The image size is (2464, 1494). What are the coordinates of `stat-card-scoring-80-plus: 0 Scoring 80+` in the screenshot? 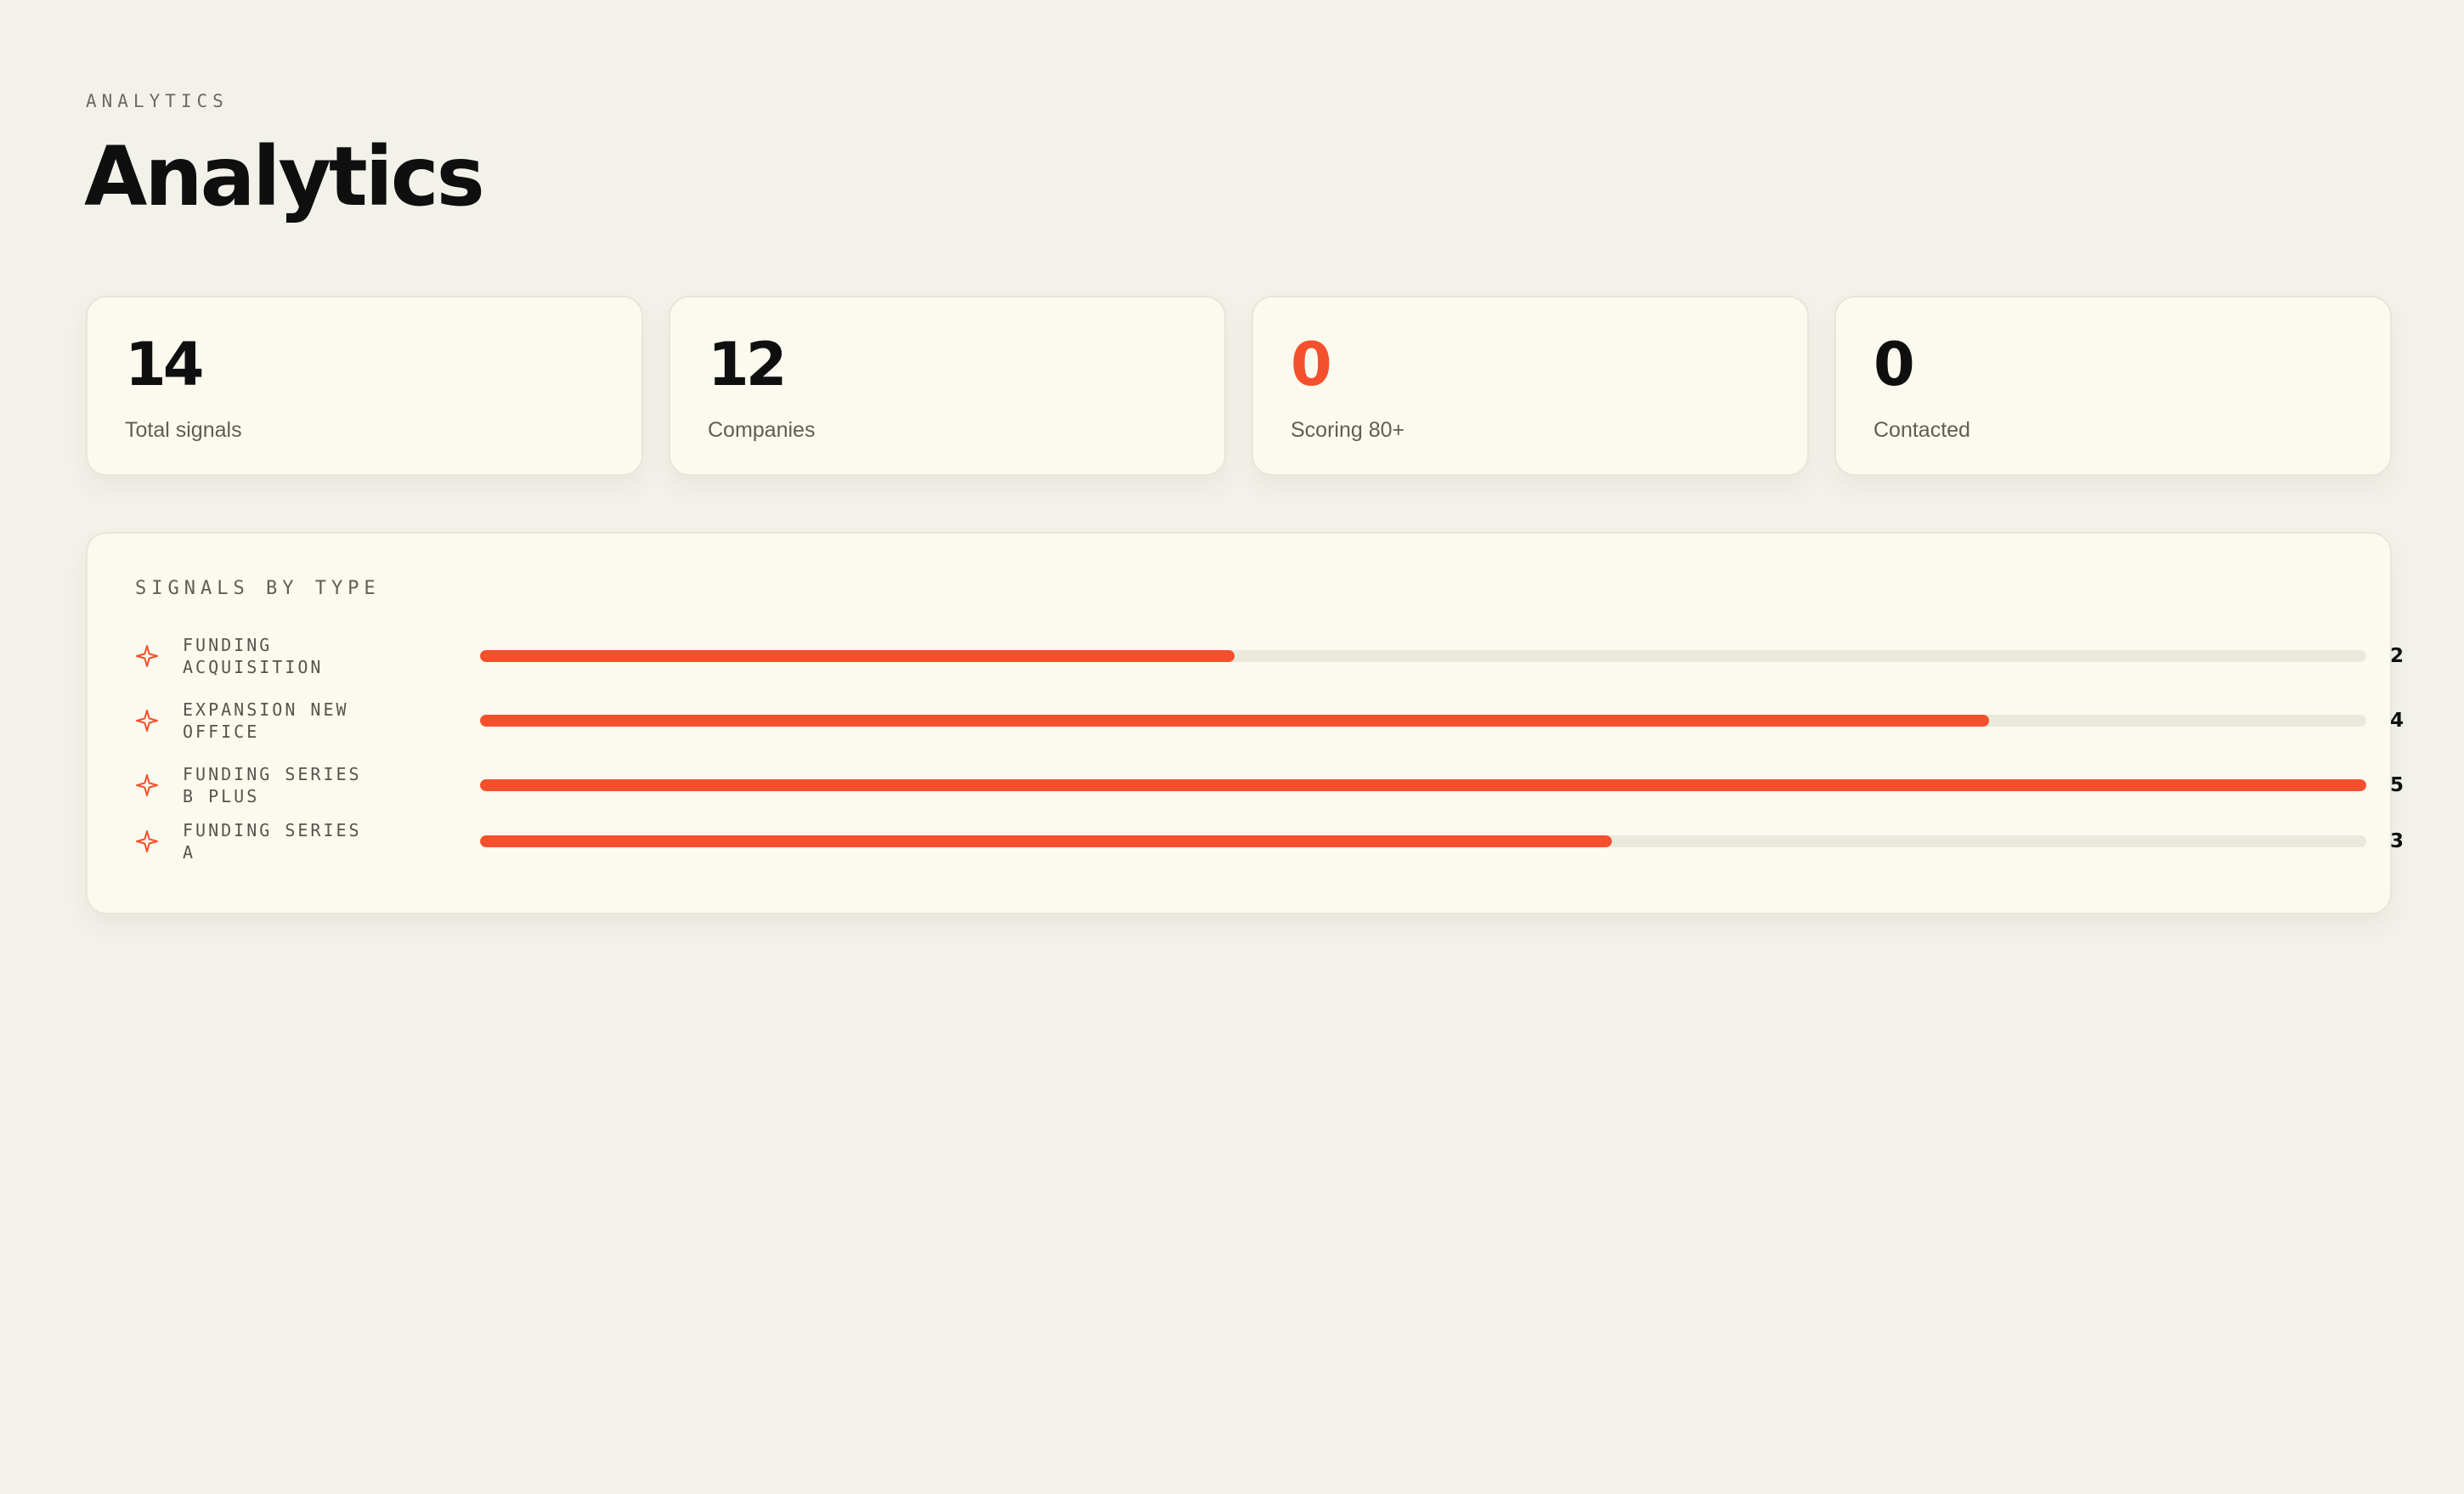 It's located at (1530, 386).